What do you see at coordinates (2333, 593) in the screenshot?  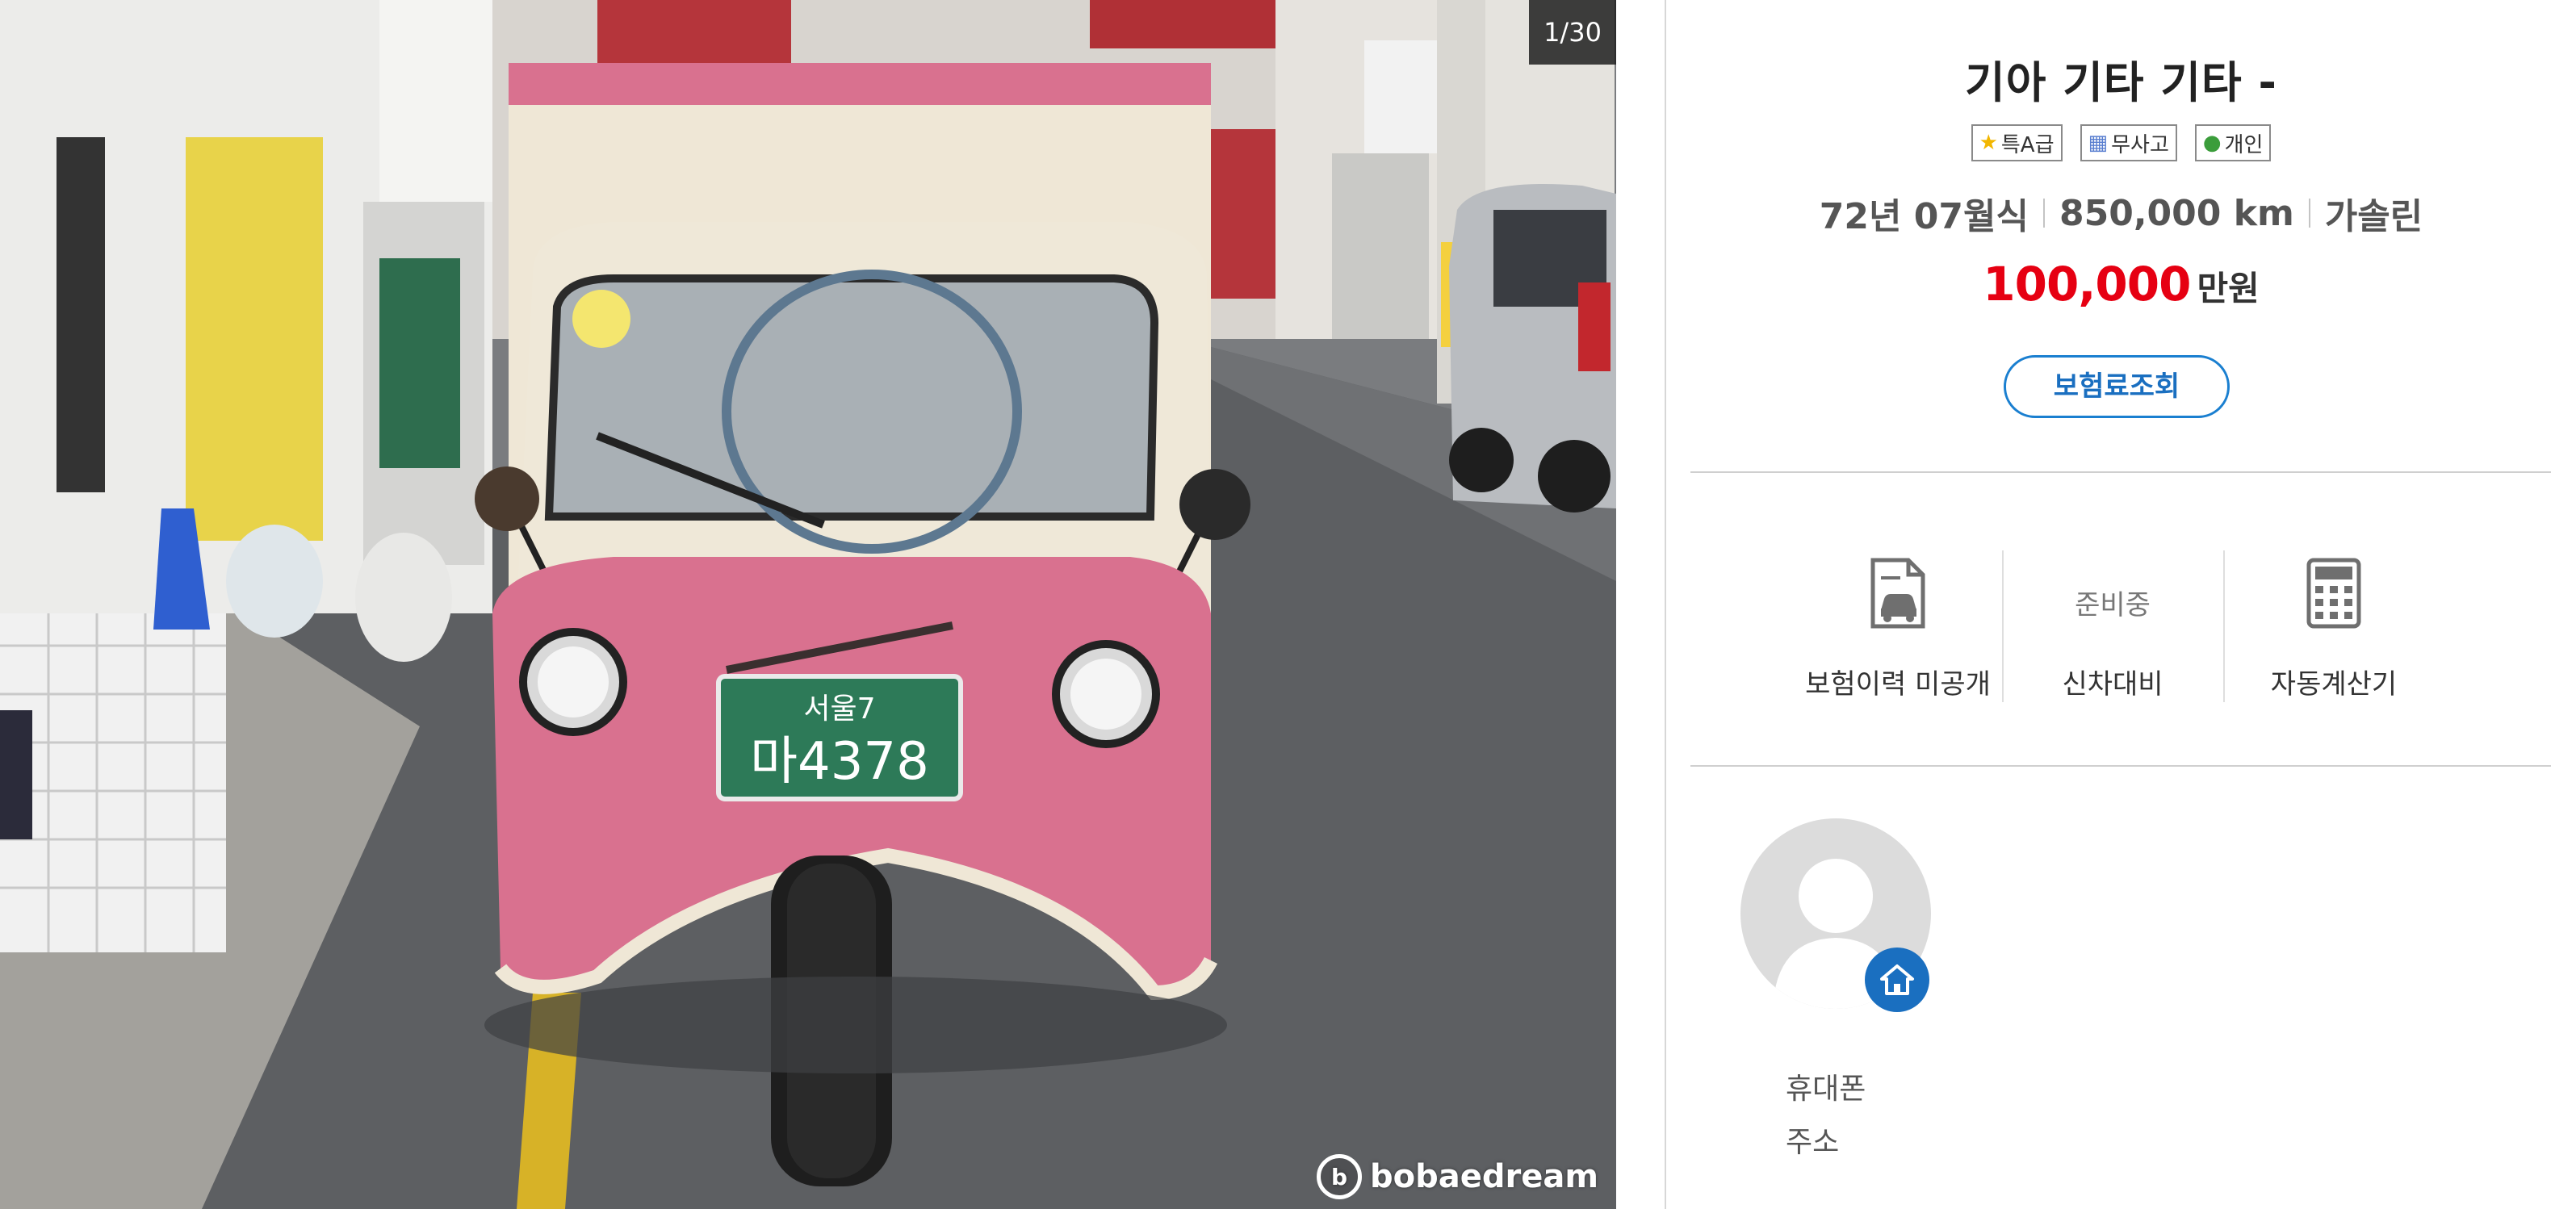 I see `calculator-icon` at bounding box center [2333, 593].